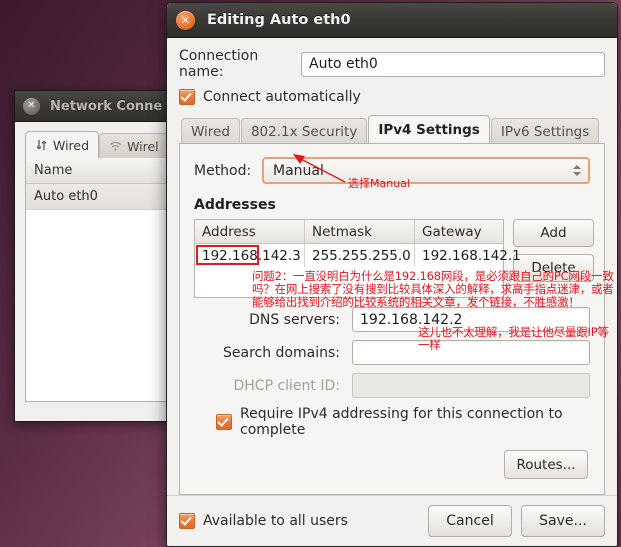 Image resolution: width=621 pixels, height=547 pixels. I want to click on dialog-titlebar: ✕ Editing Auto eth0, so click(392, 20).